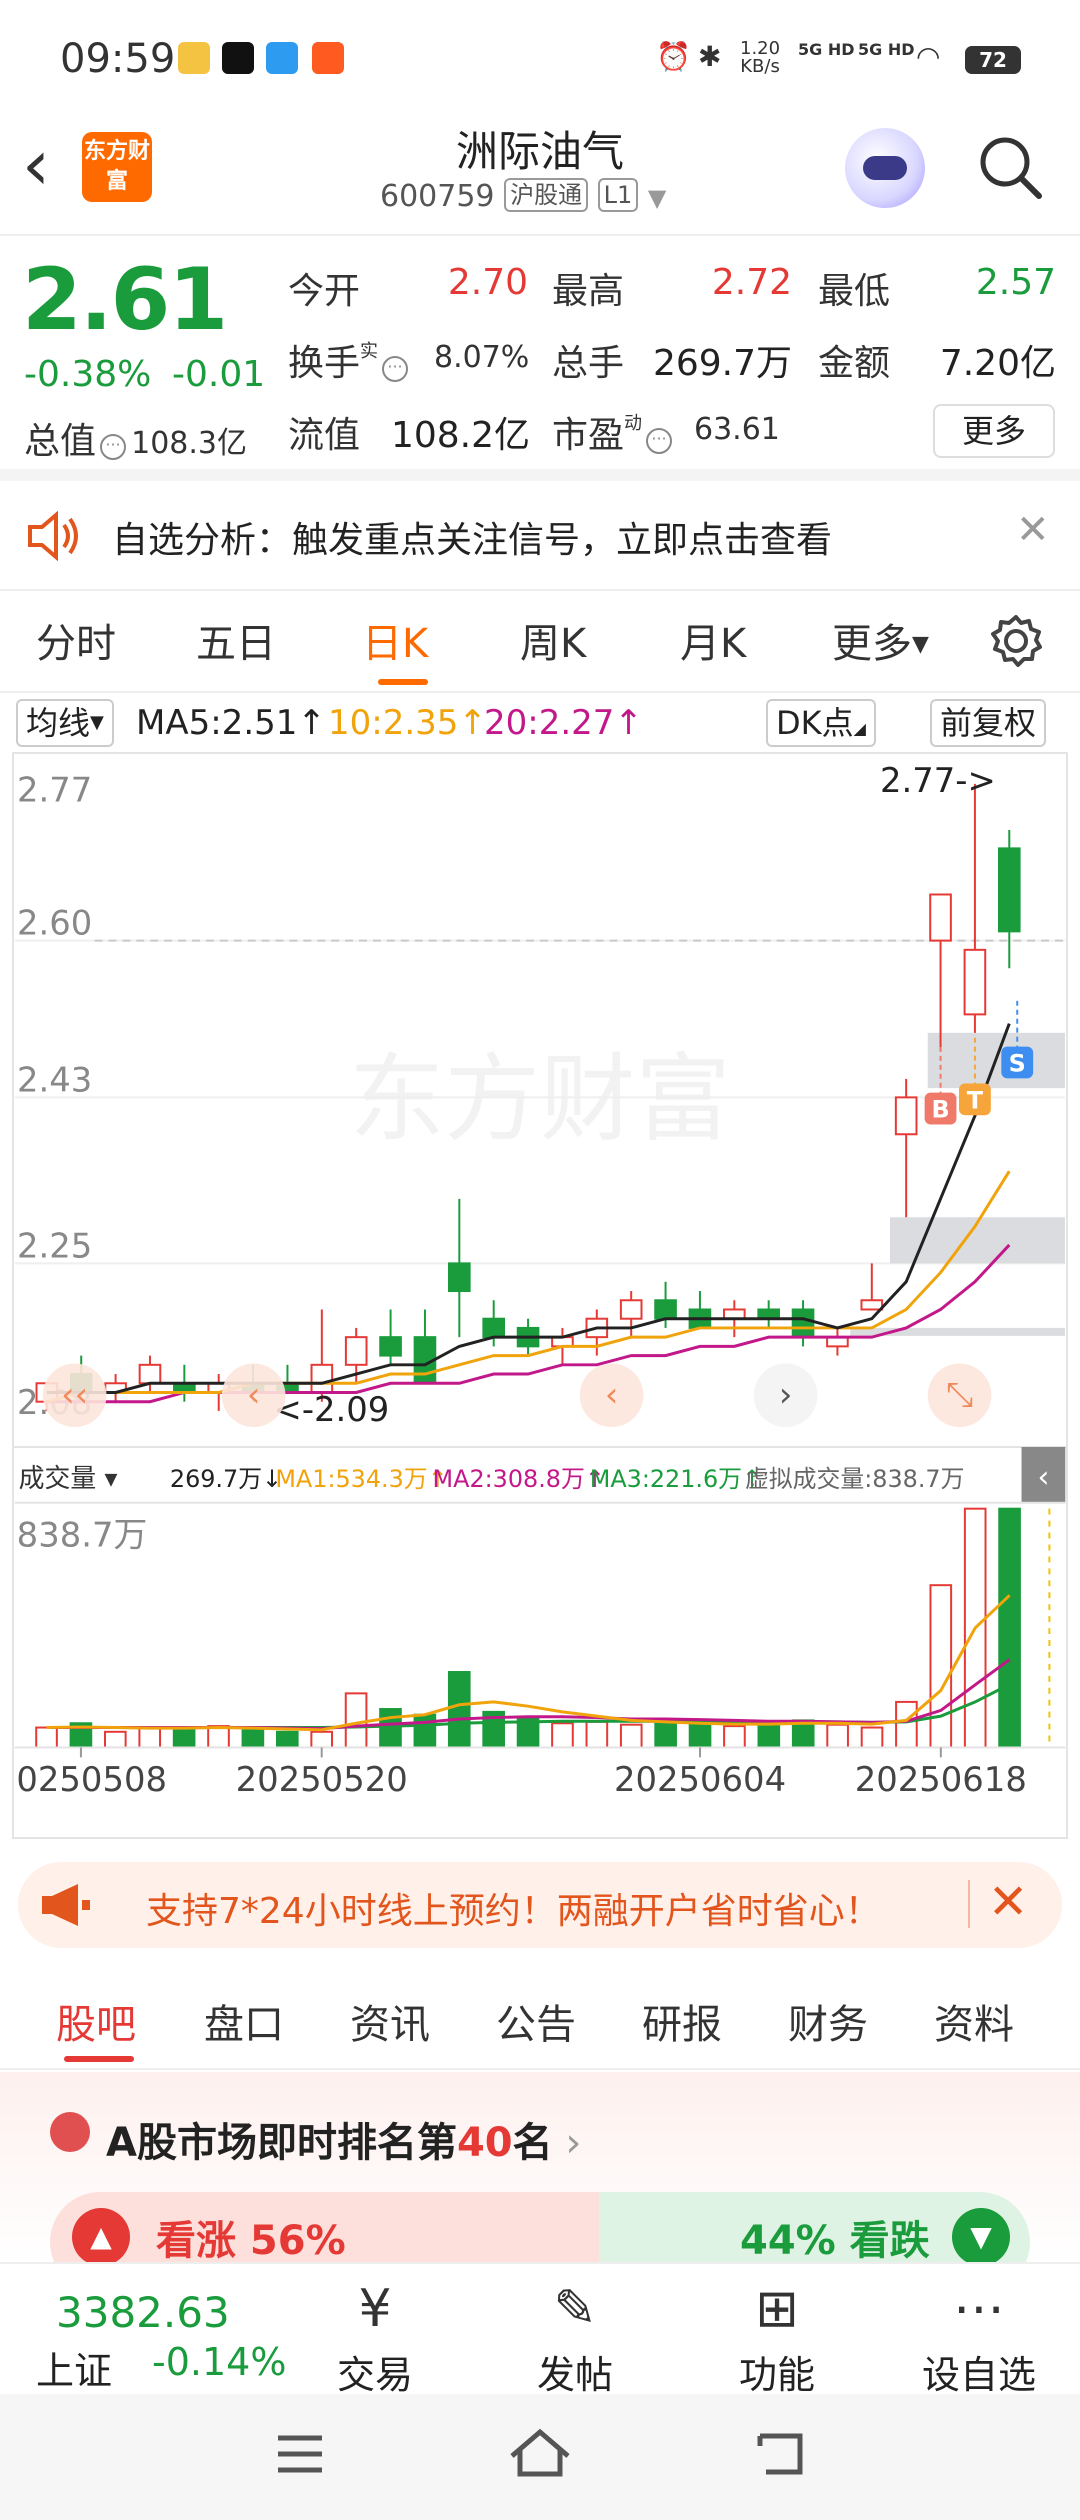 This screenshot has width=1080, height=2520. I want to click on analysis-notice: 自选分析：触发重点关注信号，立即点击查看 ✕, so click(540, 536).